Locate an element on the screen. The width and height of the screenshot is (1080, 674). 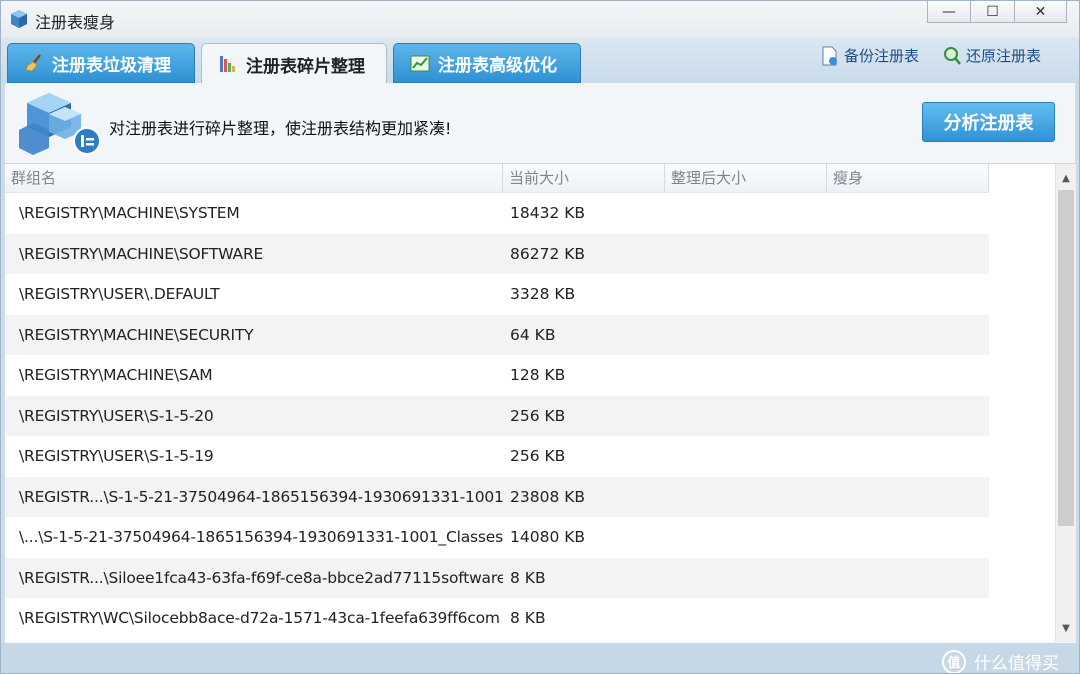
document-backup-icon is located at coordinates (829, 55).